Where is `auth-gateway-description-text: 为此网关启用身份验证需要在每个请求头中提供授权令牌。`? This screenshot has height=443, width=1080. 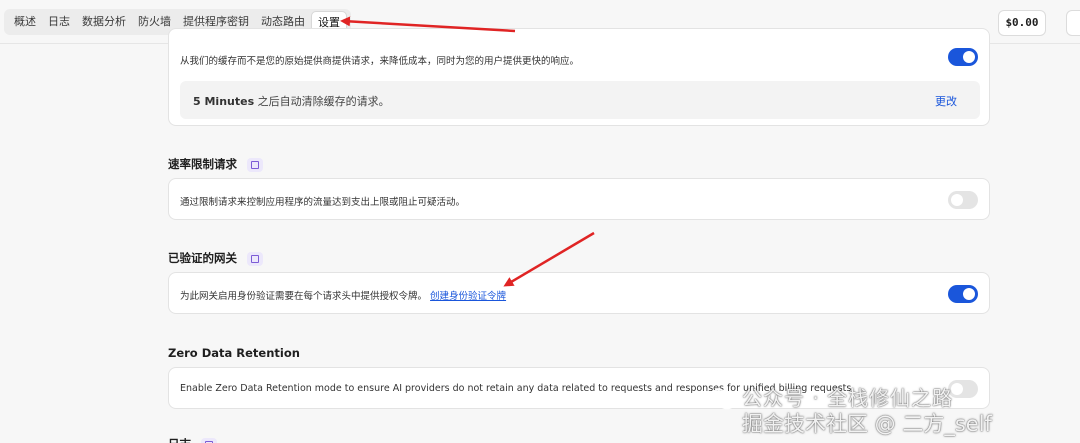
auth-gateway-description-text: 为此网关启用身份验证需要在每个请求头中提供授权令牌。 is located at coordinates (304, 296).